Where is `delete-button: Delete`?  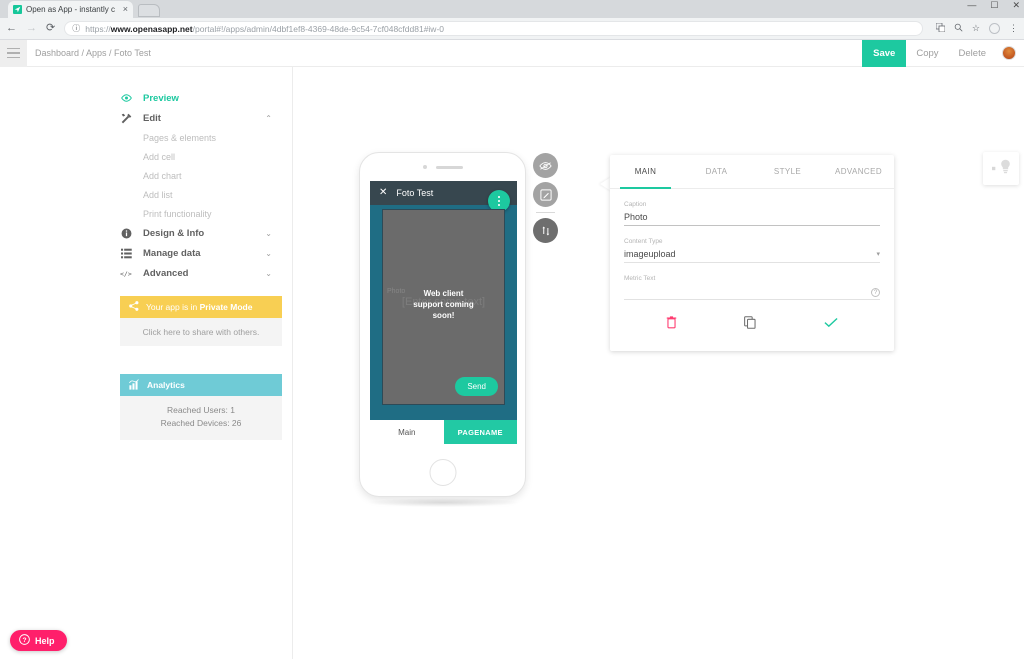 delete-button: Delete is located at coordinates (972, 53).